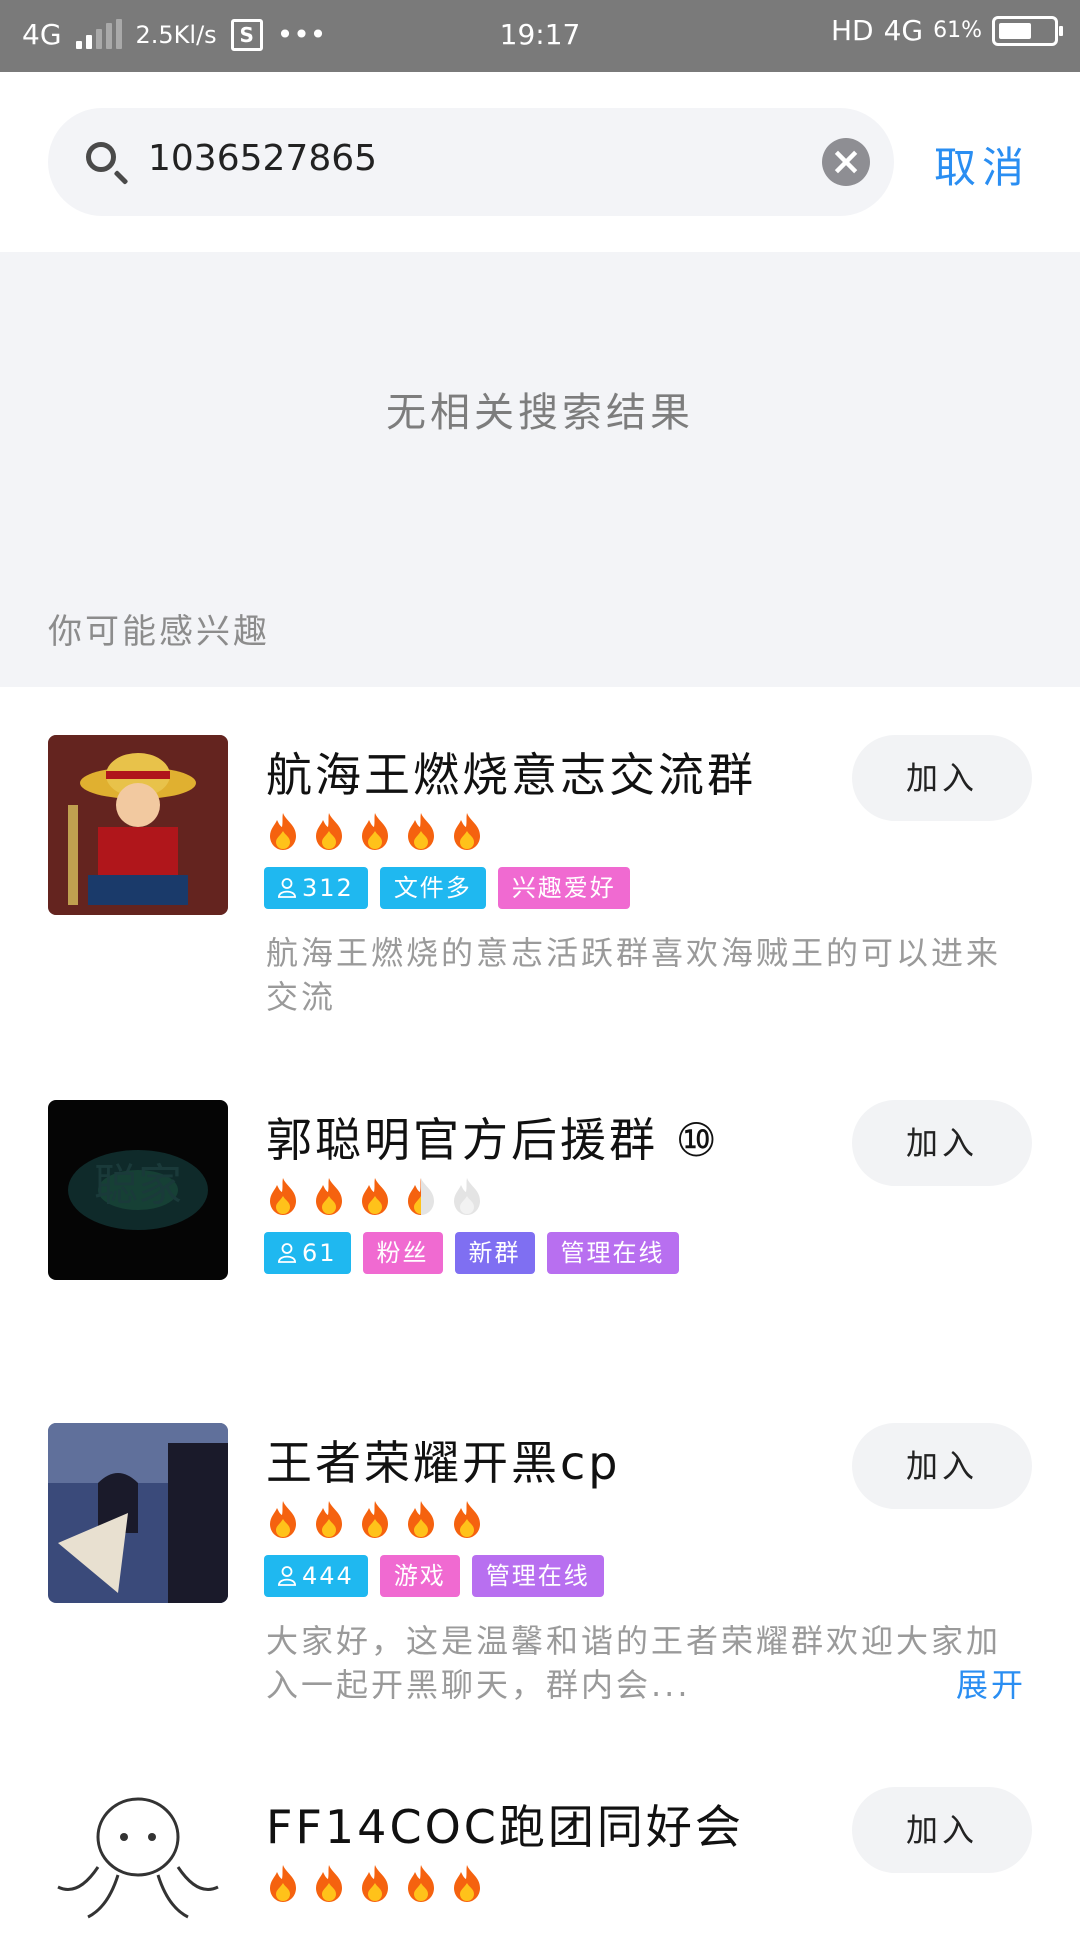  What do you see at coordinates (319, 1253) in the screenshot?
I see `member-count: 61` at bounding box center [319, 1253].